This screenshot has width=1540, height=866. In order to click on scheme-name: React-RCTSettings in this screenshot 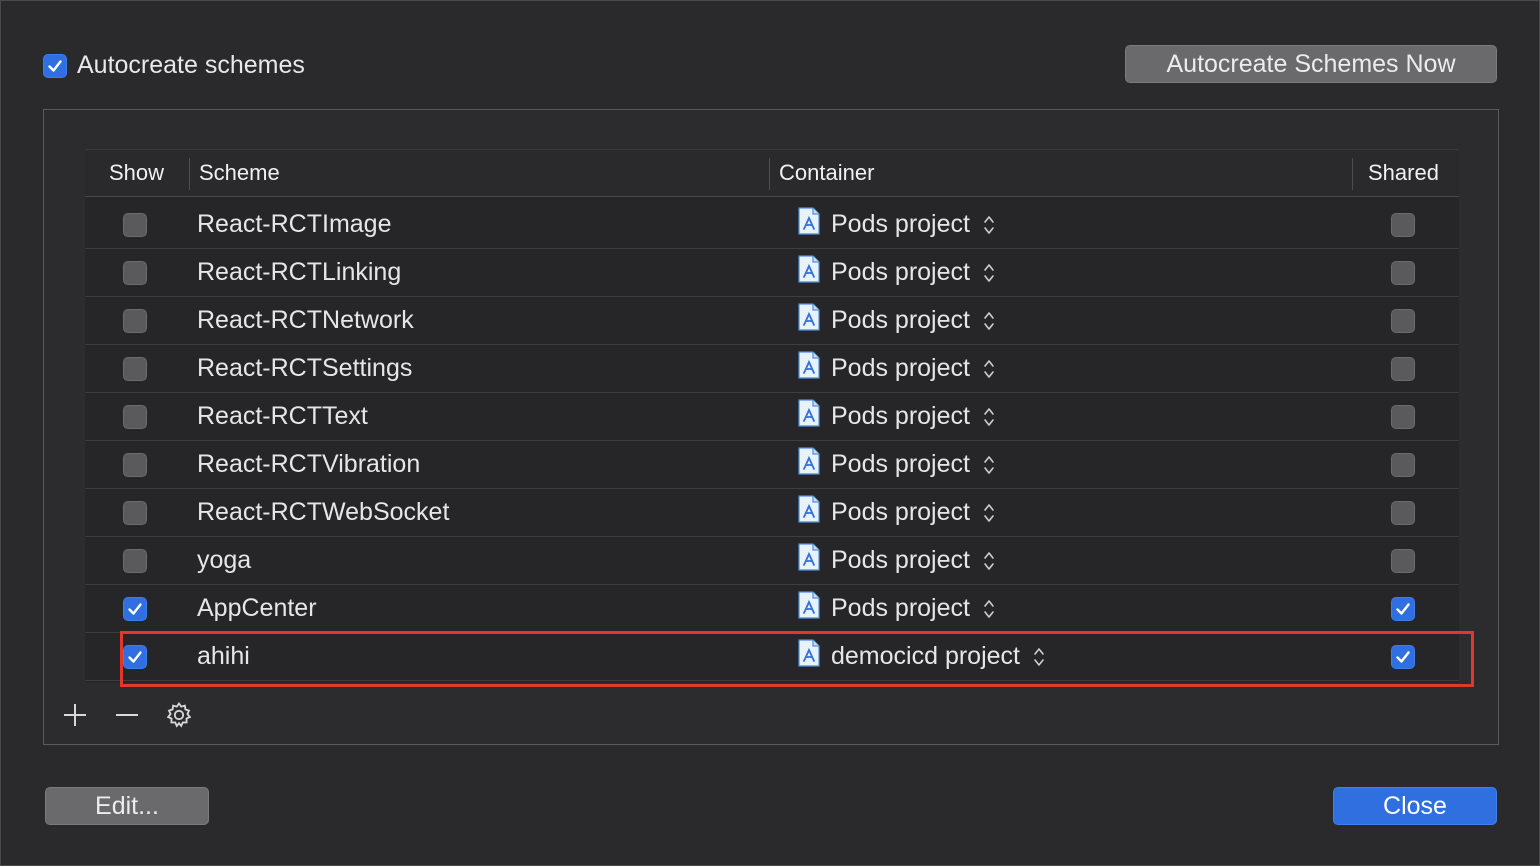, I will do `click(305, 368)`.